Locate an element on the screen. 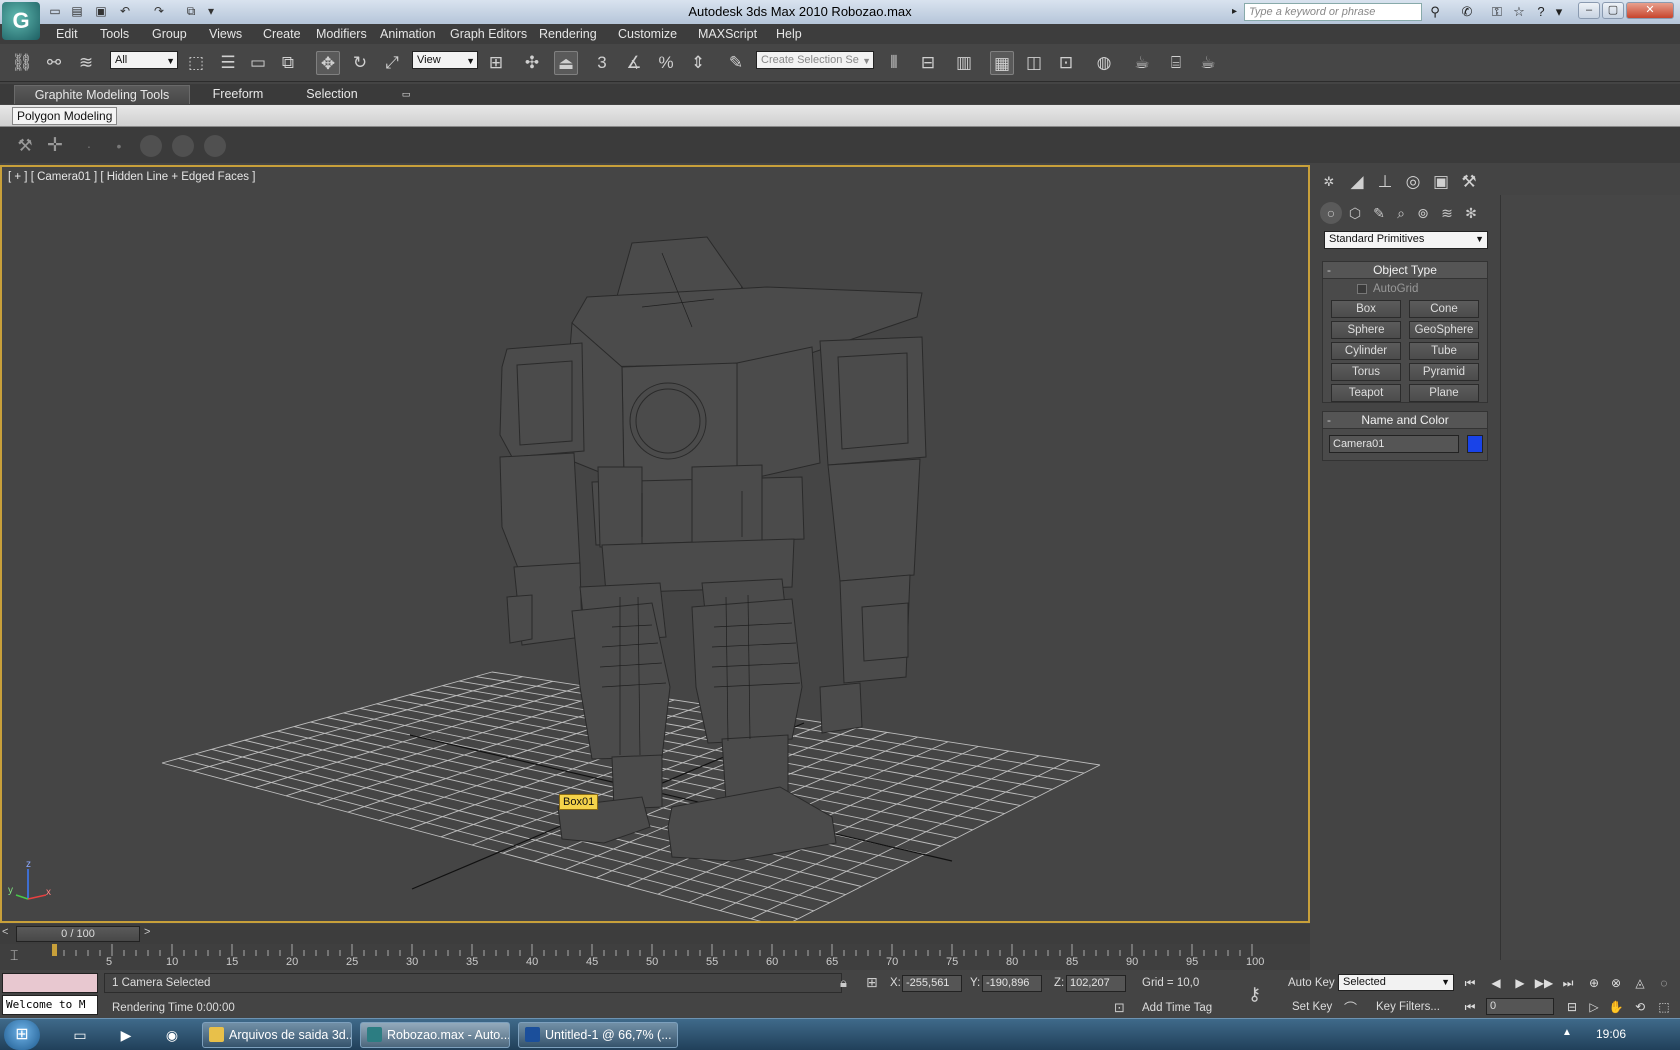  named-selection-set-dropdown: Create Selection Se ▼ is located at coordinates (815, 60).